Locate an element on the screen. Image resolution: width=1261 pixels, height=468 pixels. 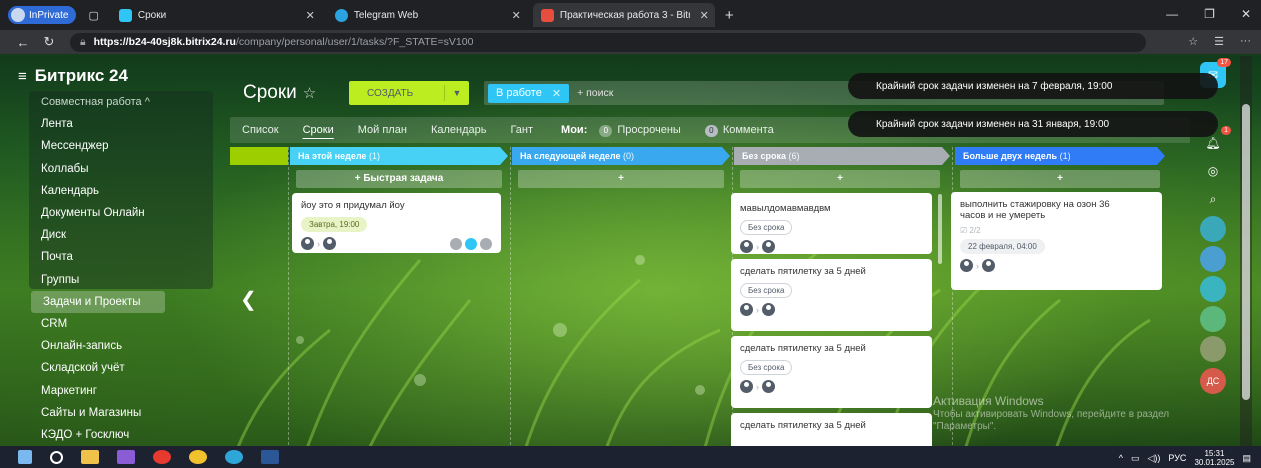
task-card: мавылдомавмавдвм Без срока › is located at coordinates (831, 223).